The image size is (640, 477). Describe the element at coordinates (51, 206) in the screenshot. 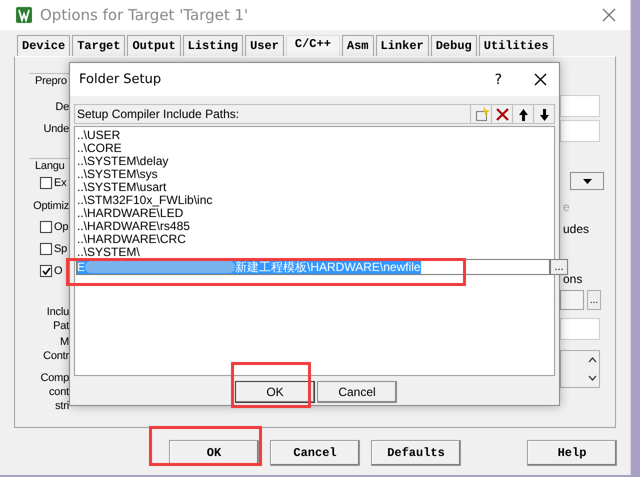

I see `field-label: Optimiz` at that location.